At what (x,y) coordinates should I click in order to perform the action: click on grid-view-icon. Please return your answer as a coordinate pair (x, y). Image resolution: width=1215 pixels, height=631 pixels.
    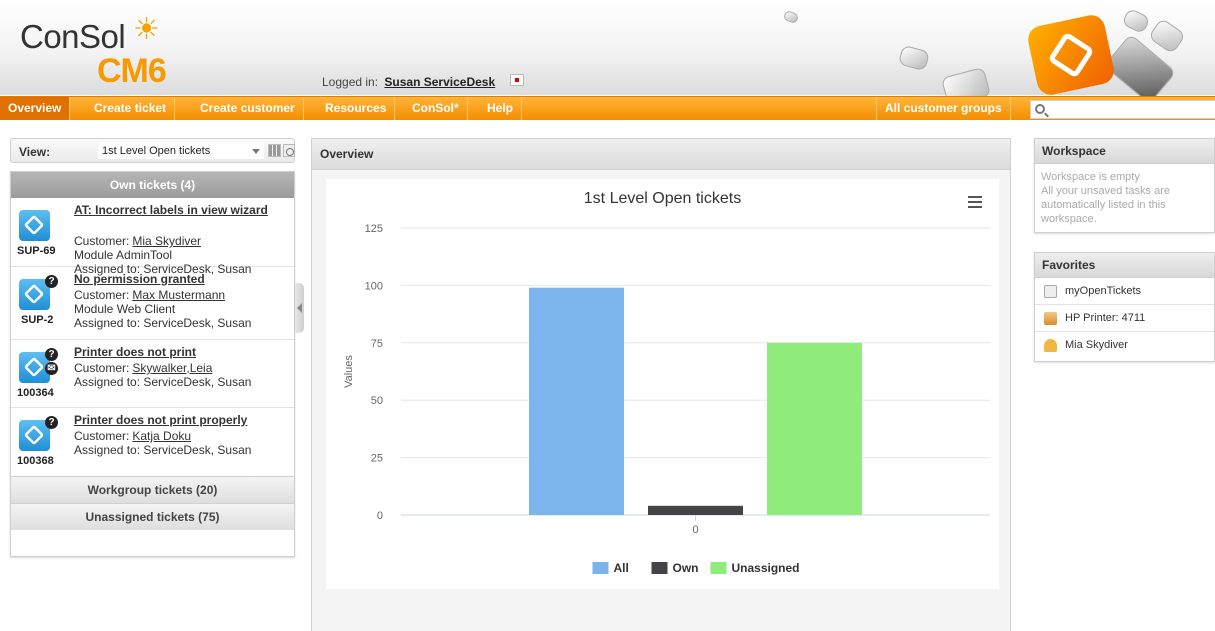
    Looking at the image, I should click on (274, 150).